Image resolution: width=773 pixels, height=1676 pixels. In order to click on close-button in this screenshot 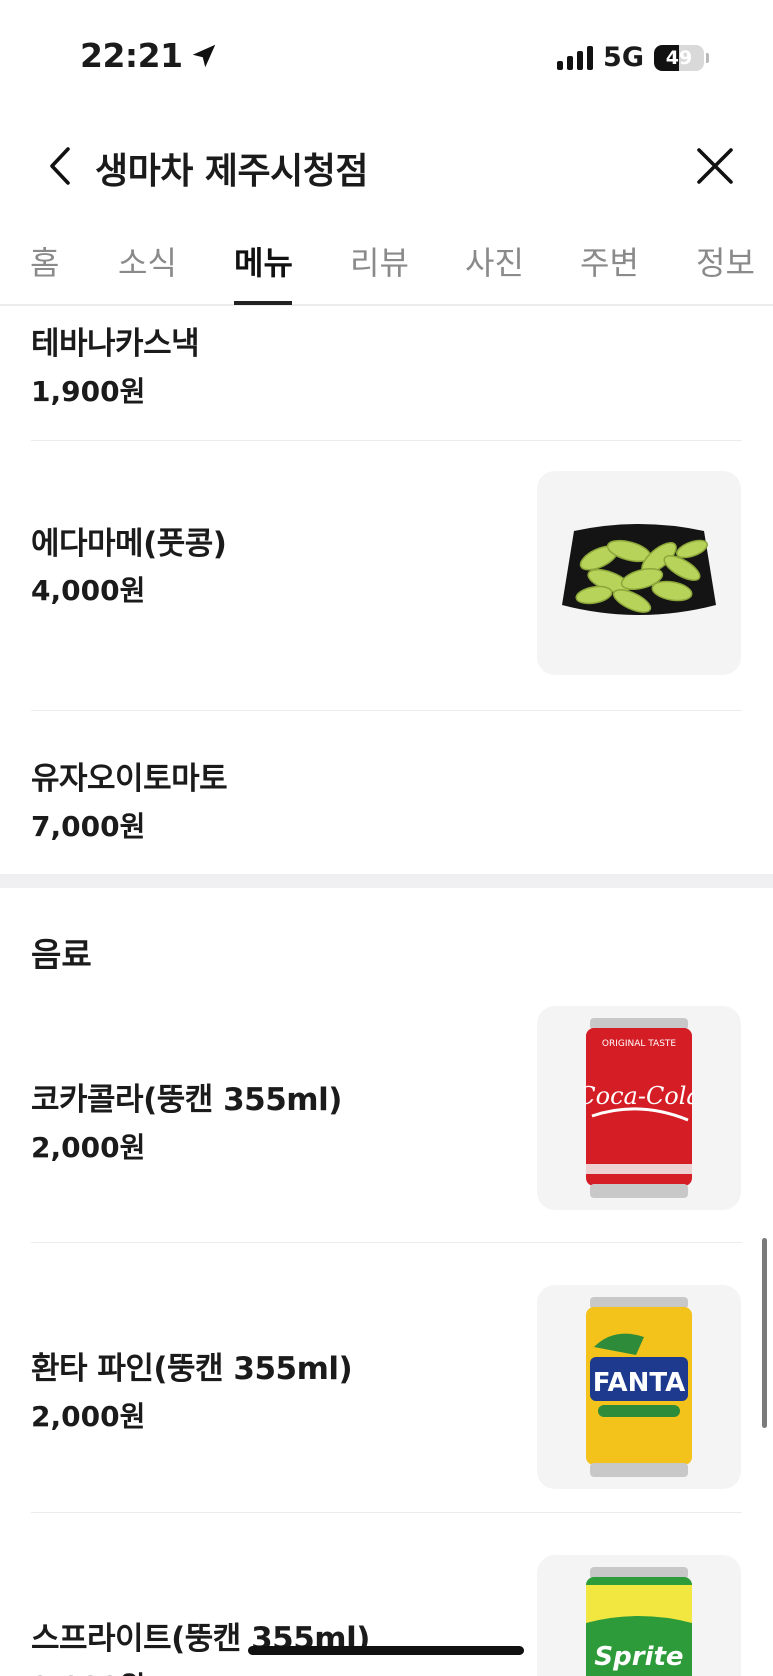, I will do `click(715, 166)`.